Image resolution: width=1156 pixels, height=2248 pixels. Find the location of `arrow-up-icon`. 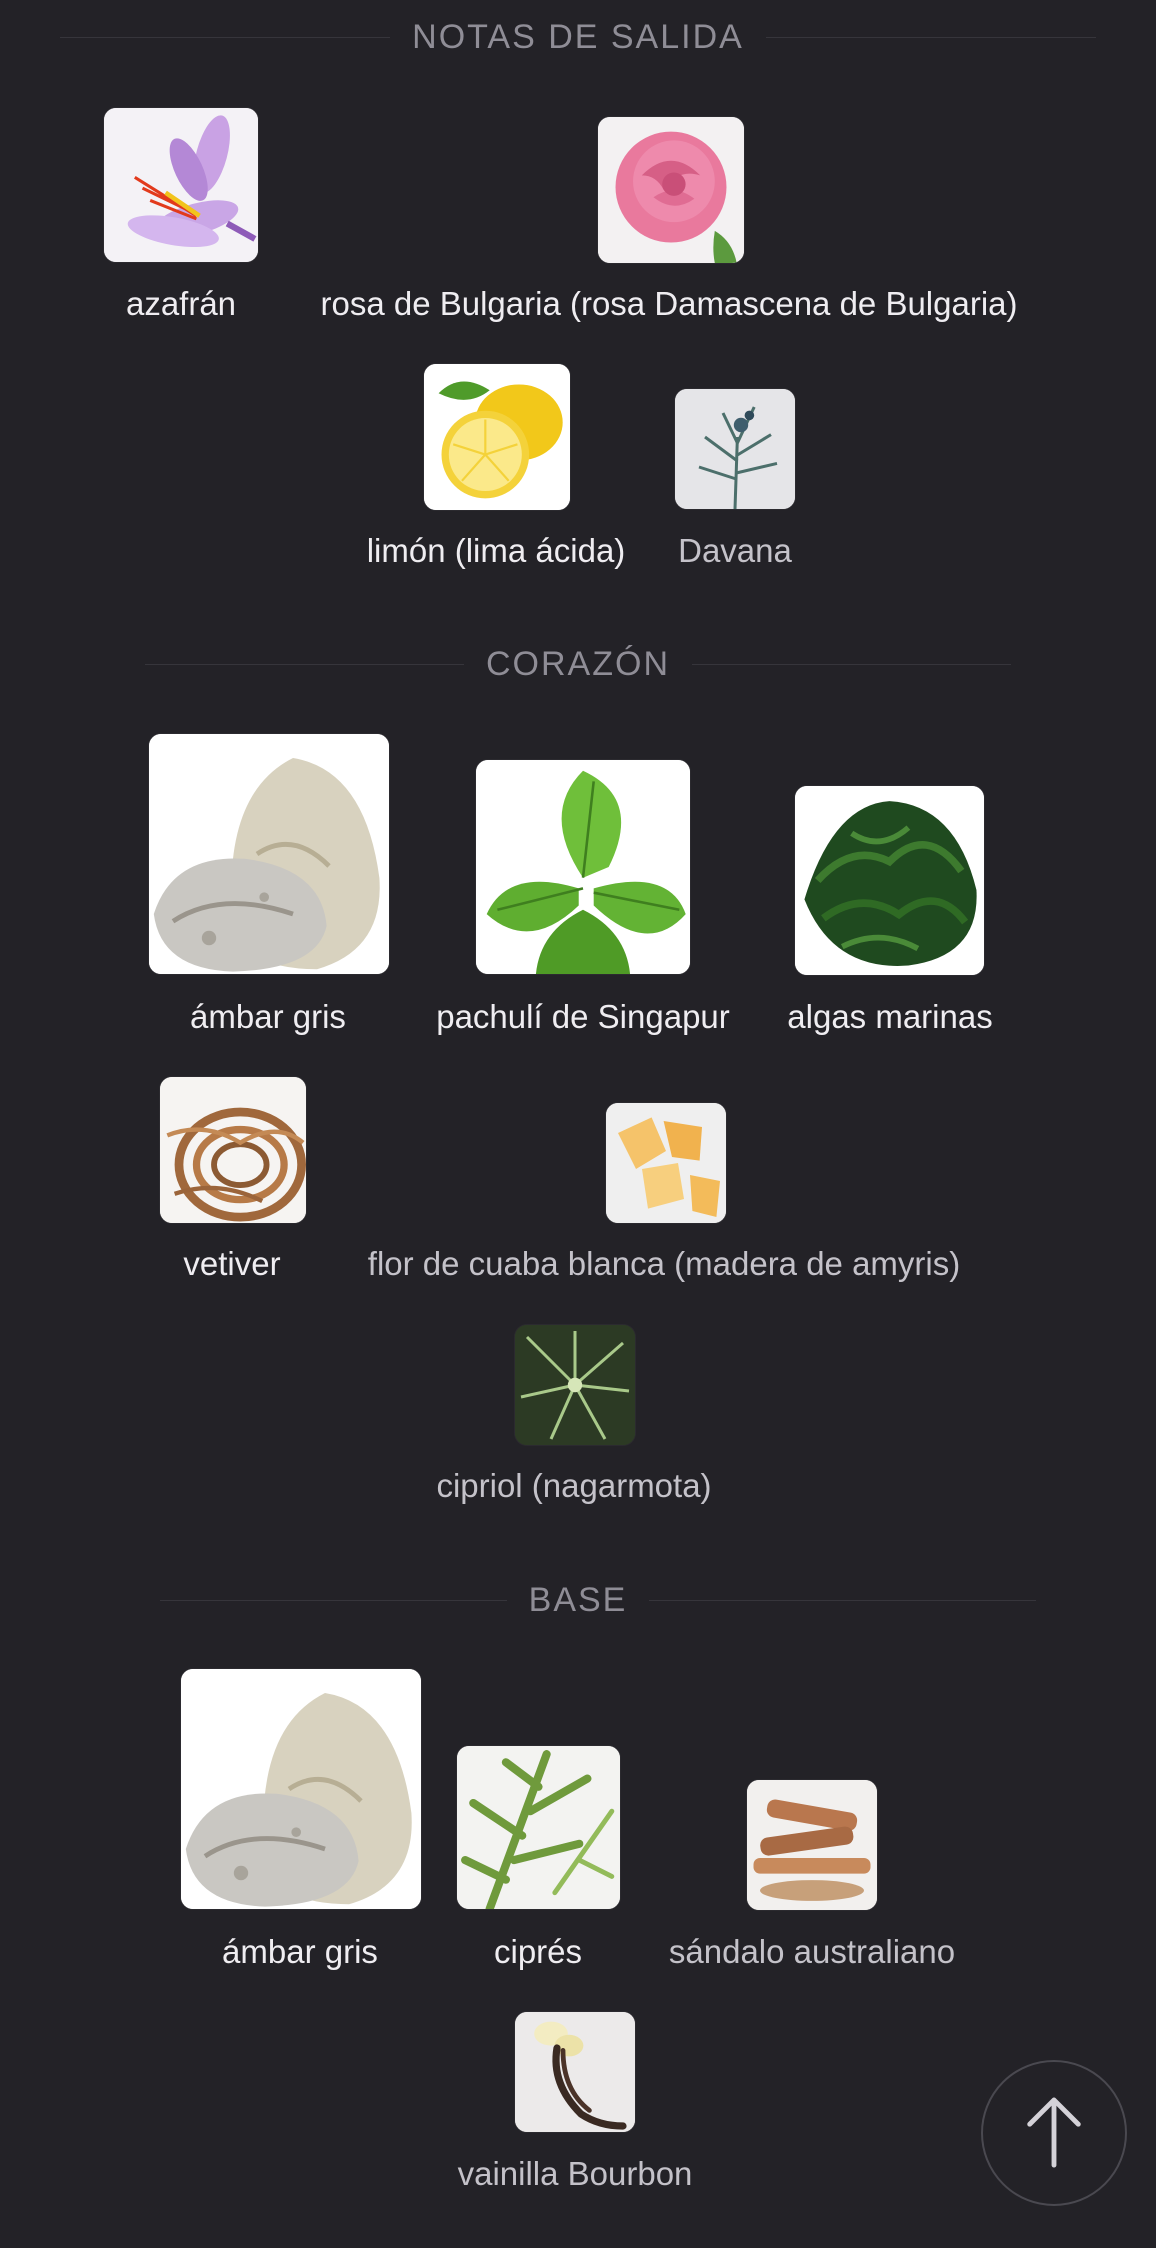

arrow-up-icon is located at coordinates (1054, 2132).